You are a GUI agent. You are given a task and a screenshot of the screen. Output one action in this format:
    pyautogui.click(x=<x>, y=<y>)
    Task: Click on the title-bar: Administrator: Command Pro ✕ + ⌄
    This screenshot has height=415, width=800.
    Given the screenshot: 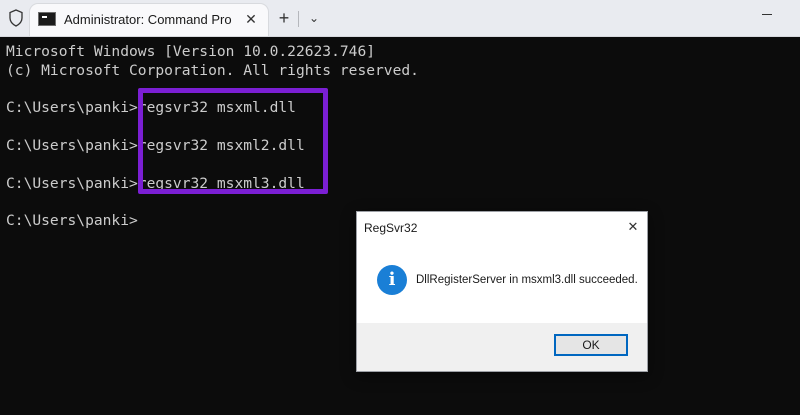 What is the action you would take?
    pyautogui.click(x=400, y=18)
    